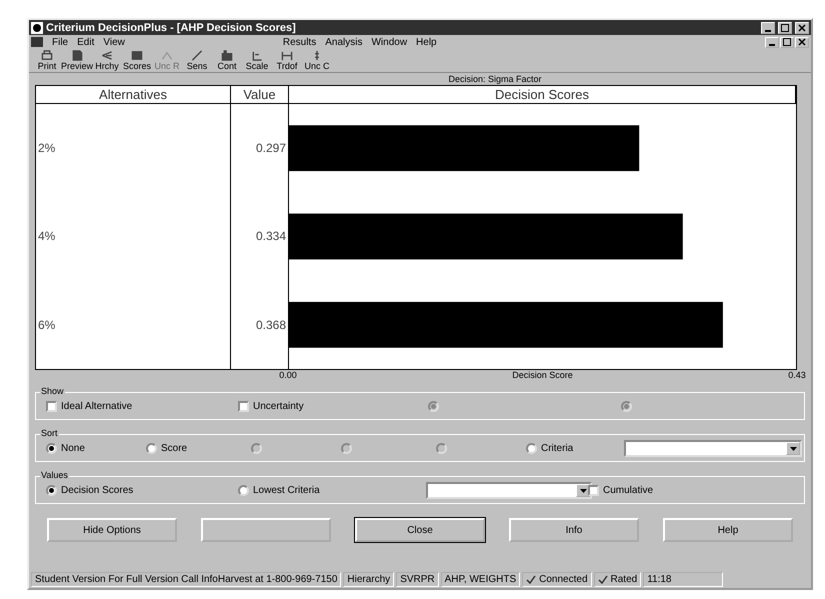 The height and width of the screenshot is (599, 825). I want to click on column-header: Value, so click(260, 95).